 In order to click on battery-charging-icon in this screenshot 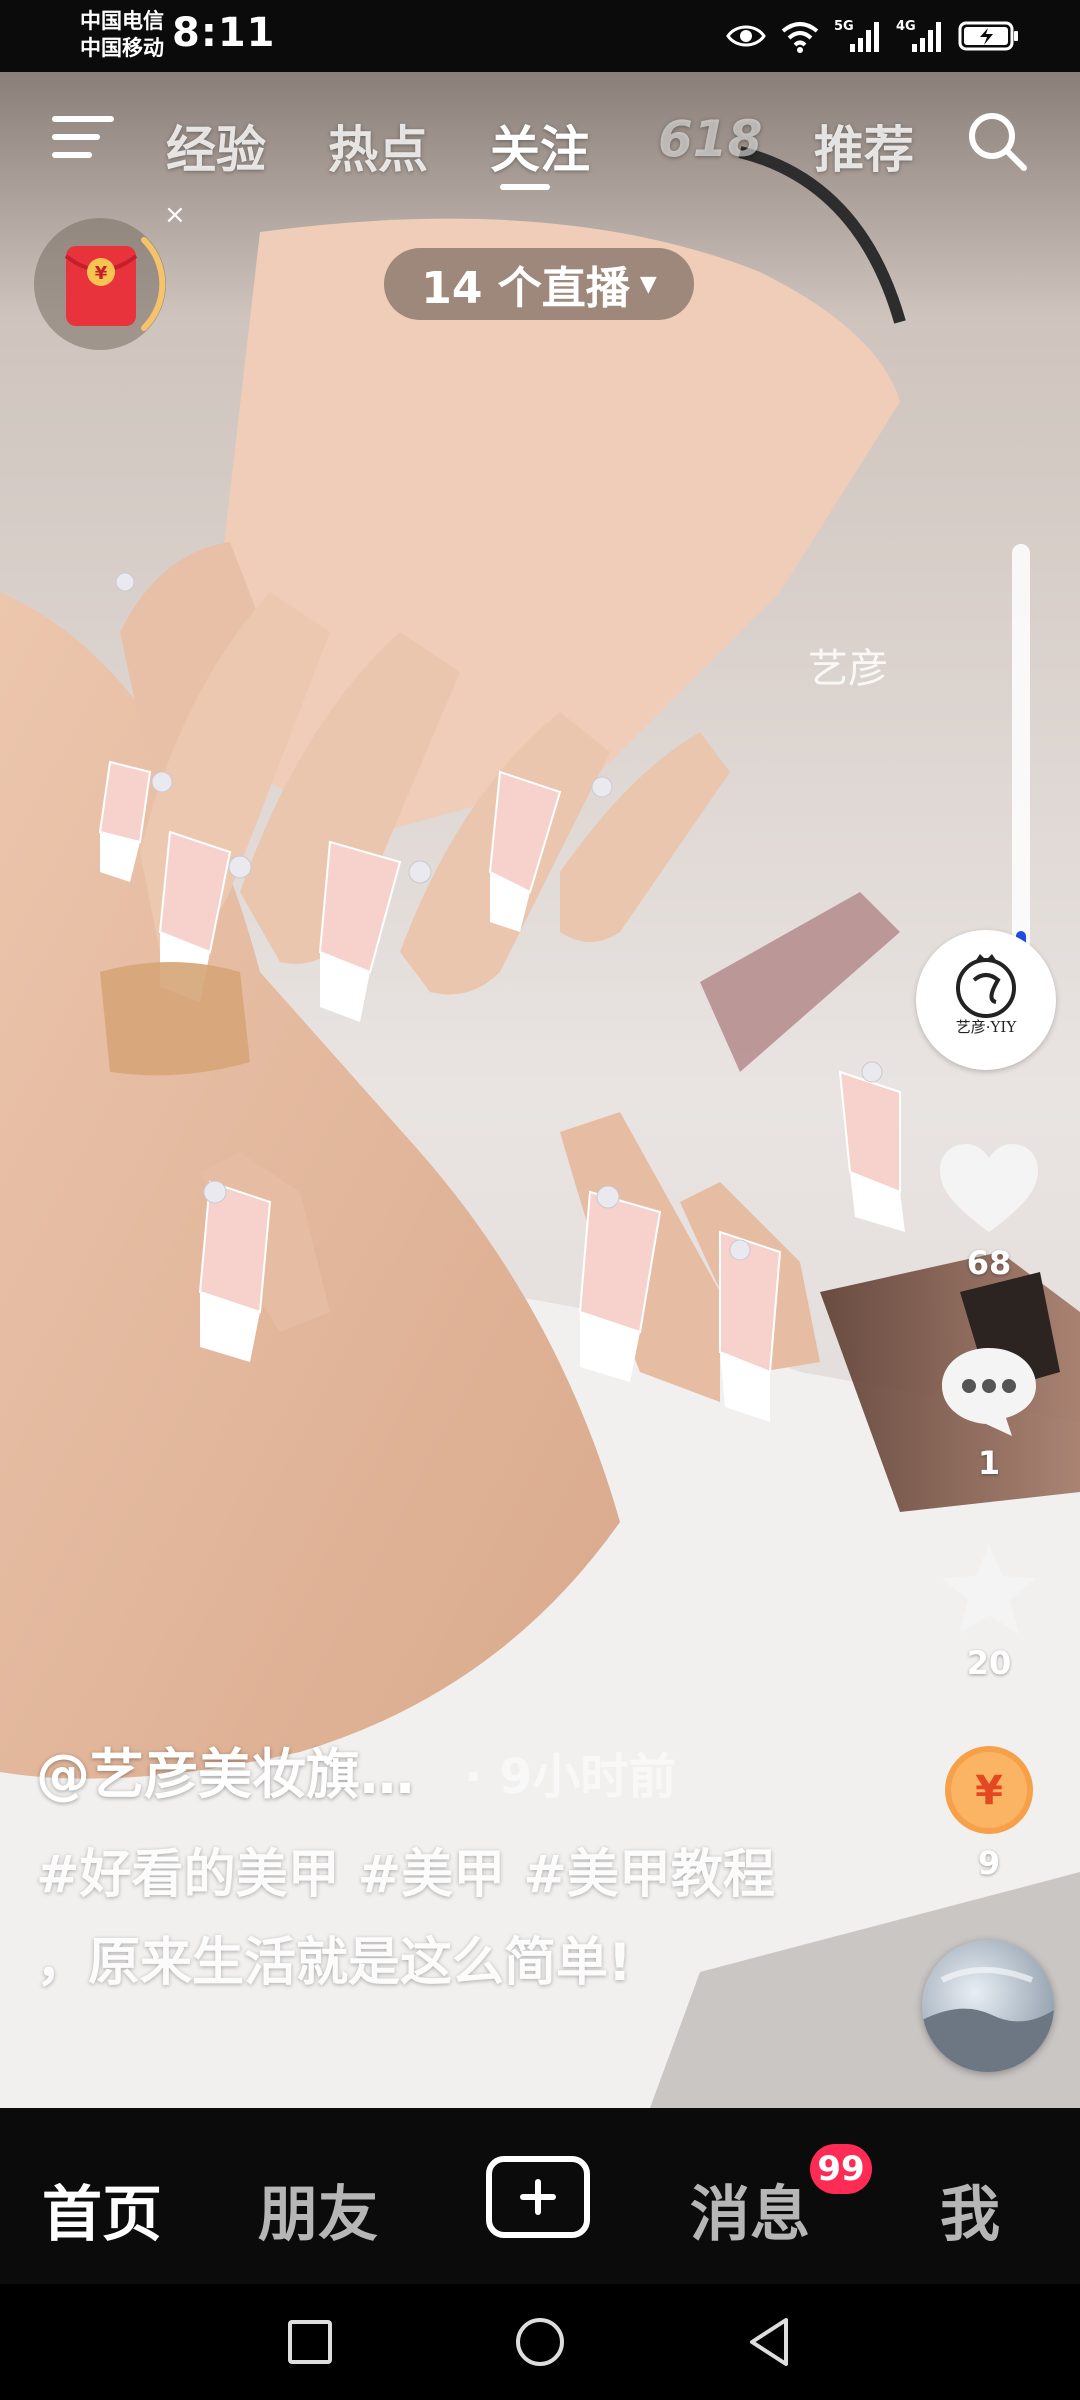, I will do `click(988, 36)`.